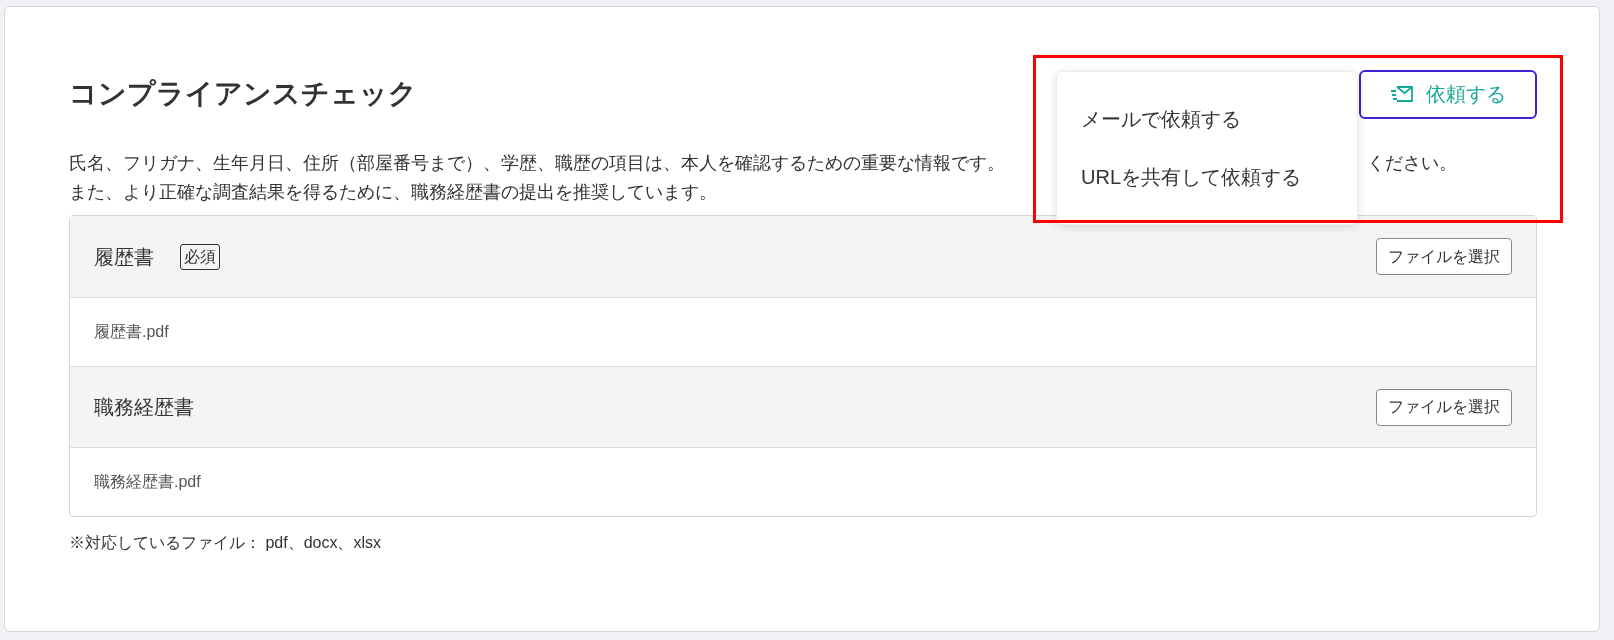 This screenshot has width=1614, height=640. What do you see at coordinates (147, 482) in the screenshot?
I see `file-name: 職務経歴書.pdf` at bounding box center [147, 482].